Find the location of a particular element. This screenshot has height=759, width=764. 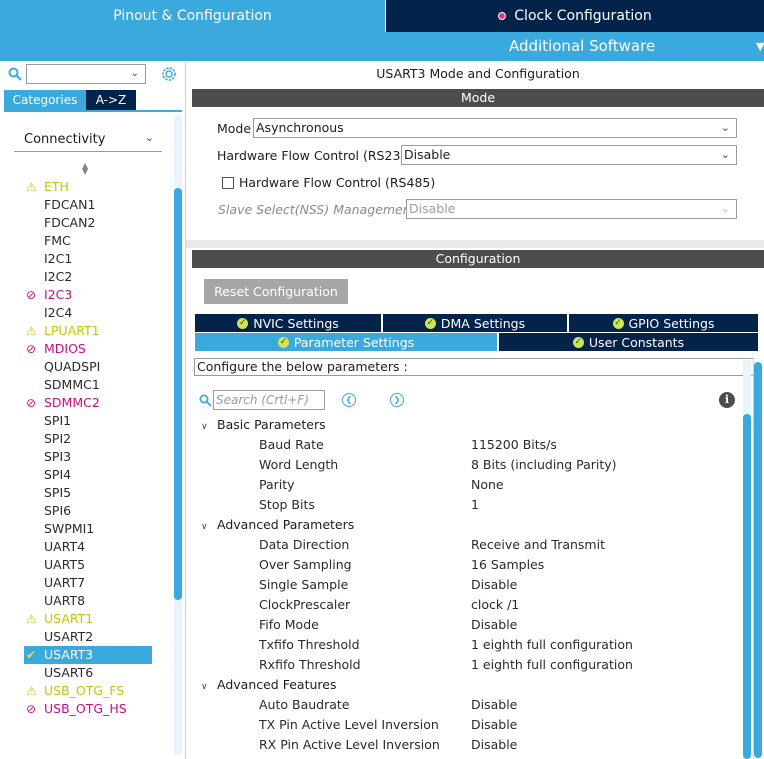

tab-nvic-settings: ✓ NVIC Settings is located at coordinates (288, 323).